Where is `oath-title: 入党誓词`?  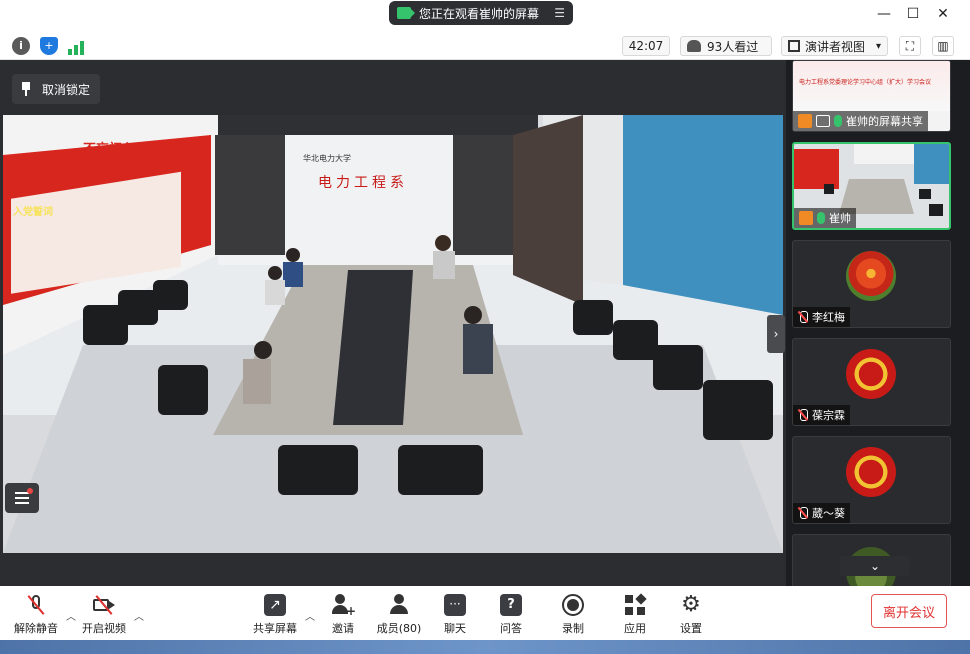
oath-title: 入党誓词 is located at coordinates (33, 211).